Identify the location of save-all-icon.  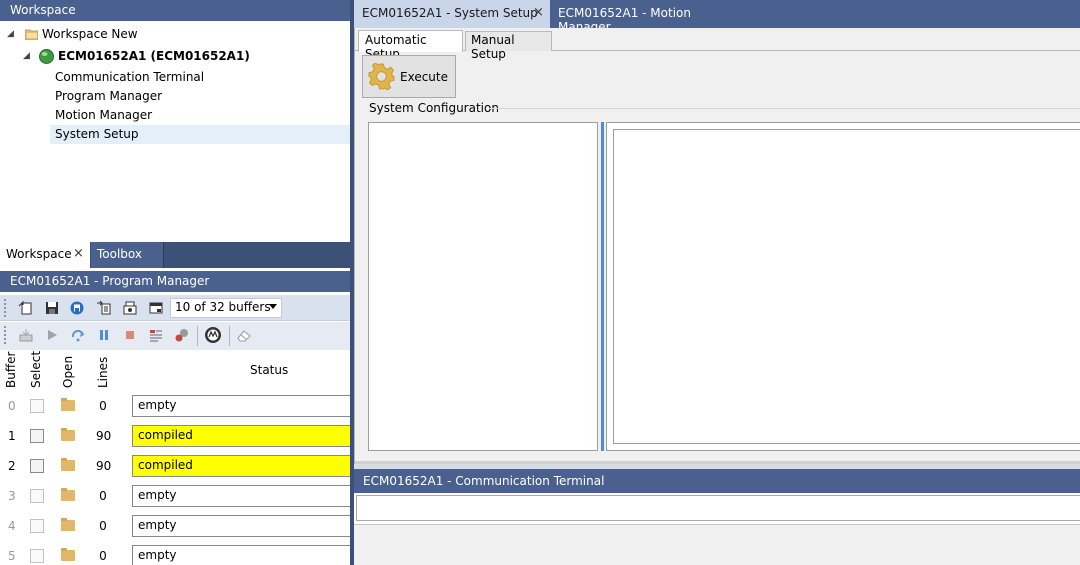
(77, 308).